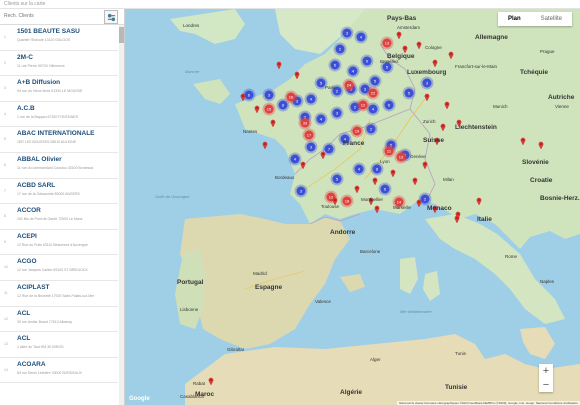 This screenshot has width=580, height=405. Describe the element at coordinates (6, 369) in the screenshot. I see `client-index: 14` at that location.